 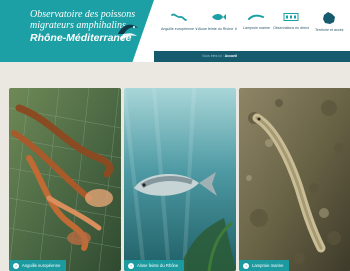 What do you see at coordinates (329, 30) in the screenshot?
I see `nav-label-territoire: Territoire et accès` at bounding box center [329, 30].